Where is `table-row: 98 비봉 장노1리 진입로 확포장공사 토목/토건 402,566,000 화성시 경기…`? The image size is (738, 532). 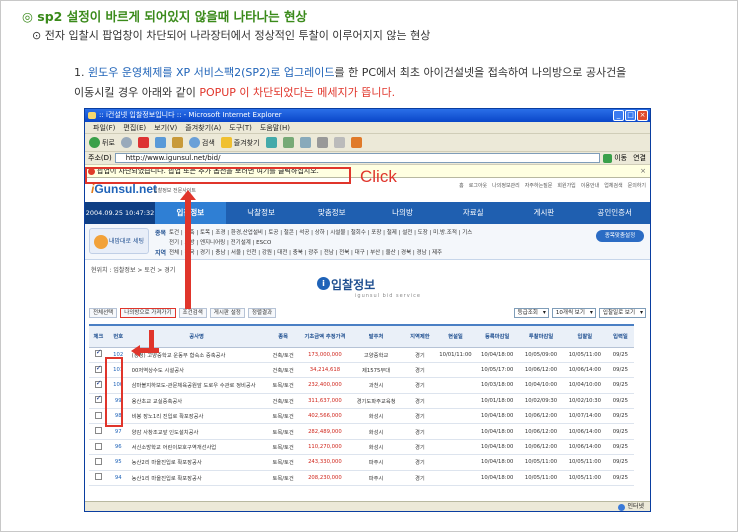 table-row: 98 비봉 장노1리 진입로 확포장공사 토목/토건 402,566,000 화성시 경기… is located at coordinates (361, 416).